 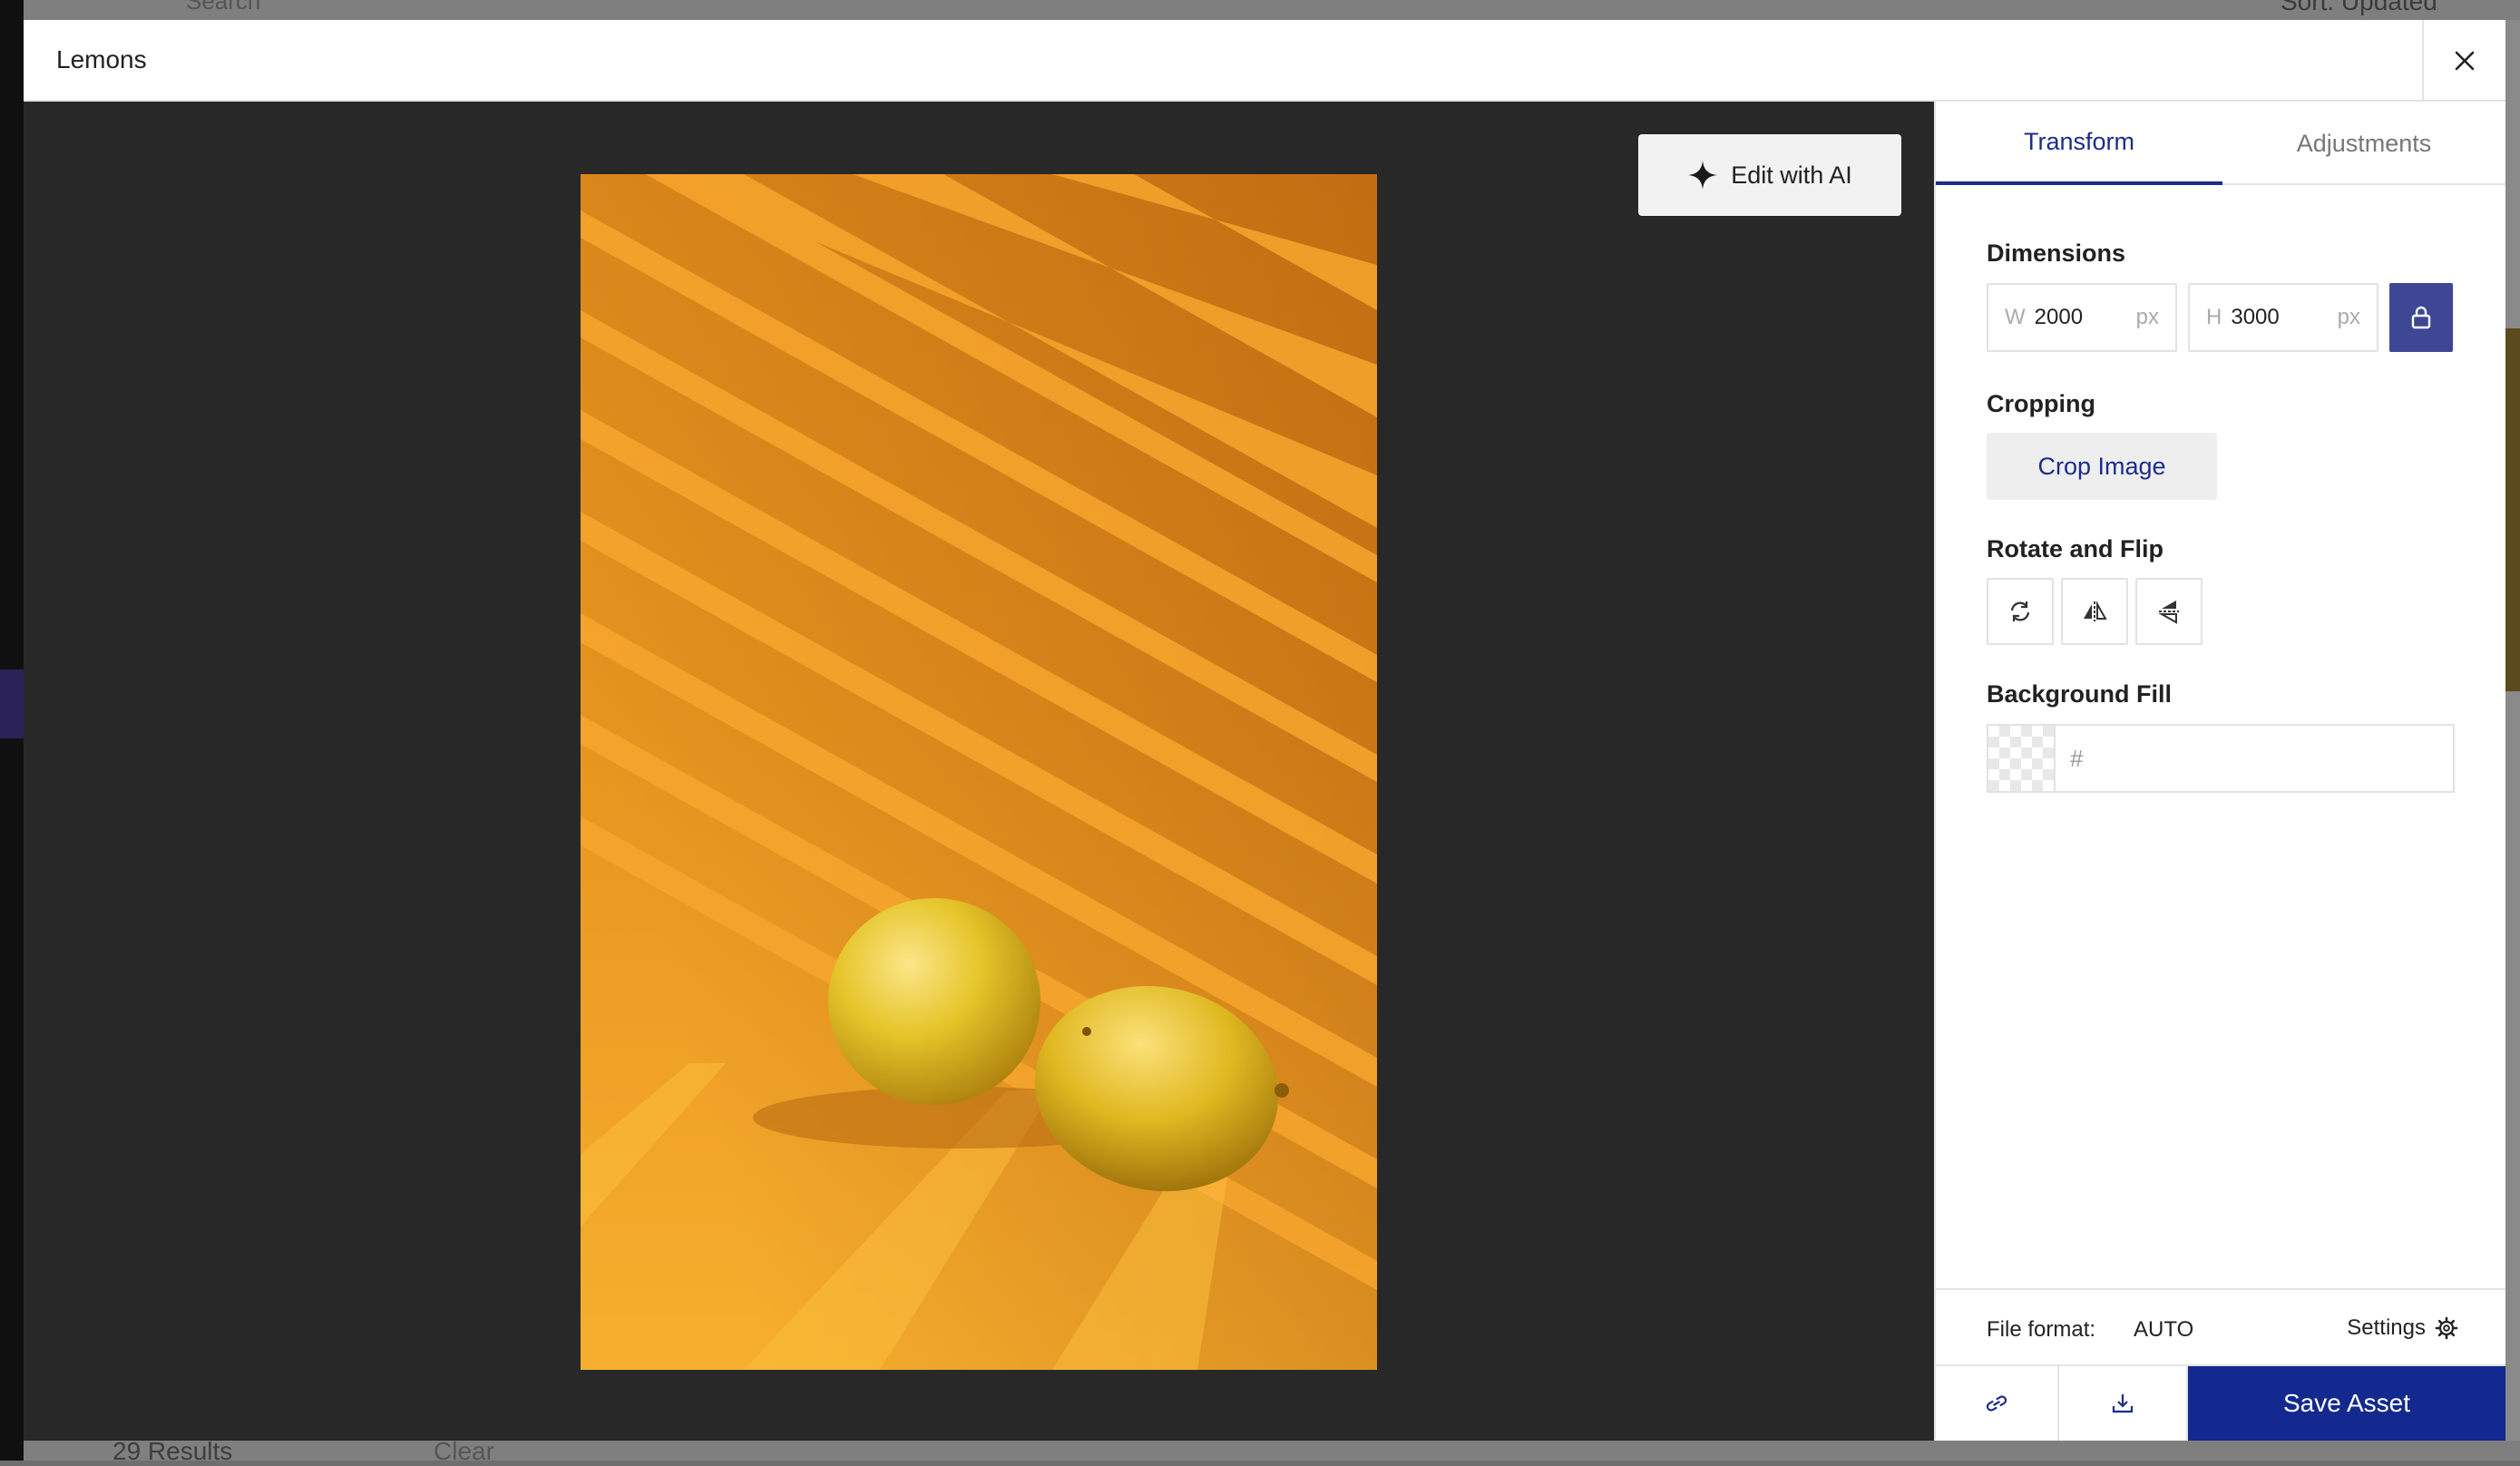 I want to click on footer-actions: Save Asset, so click(x=2220, y=1403).